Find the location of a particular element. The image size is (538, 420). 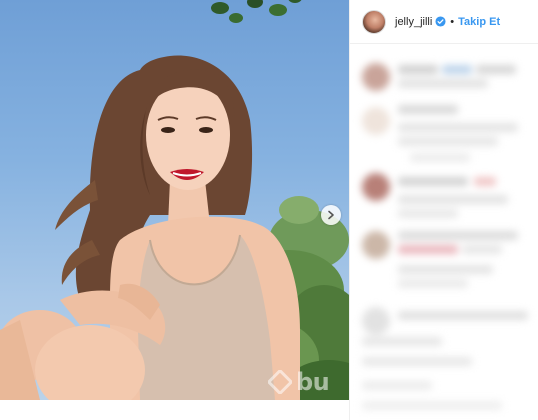

post-header: jelly_jilli • Takip Et is located at coordinates (444, 22).